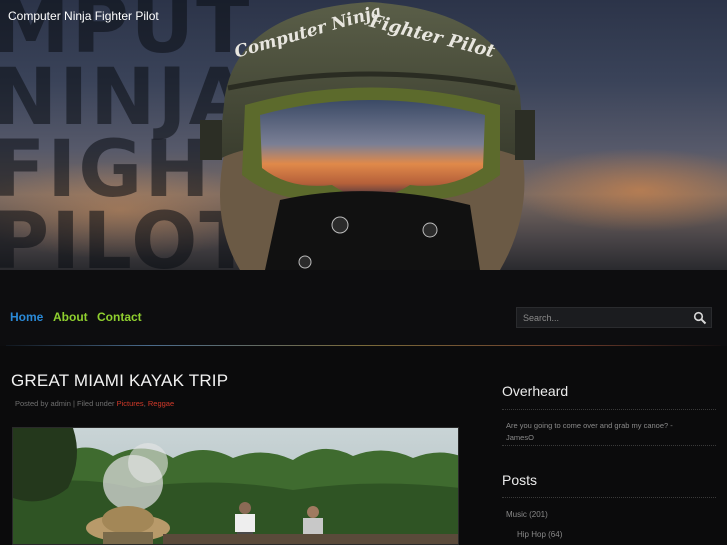 The height and width of the screenshot is (545, 727). Describe the element at coordinates (130, 403) in the screenshot. I see `category-link-pictures: Pictures` at that location.